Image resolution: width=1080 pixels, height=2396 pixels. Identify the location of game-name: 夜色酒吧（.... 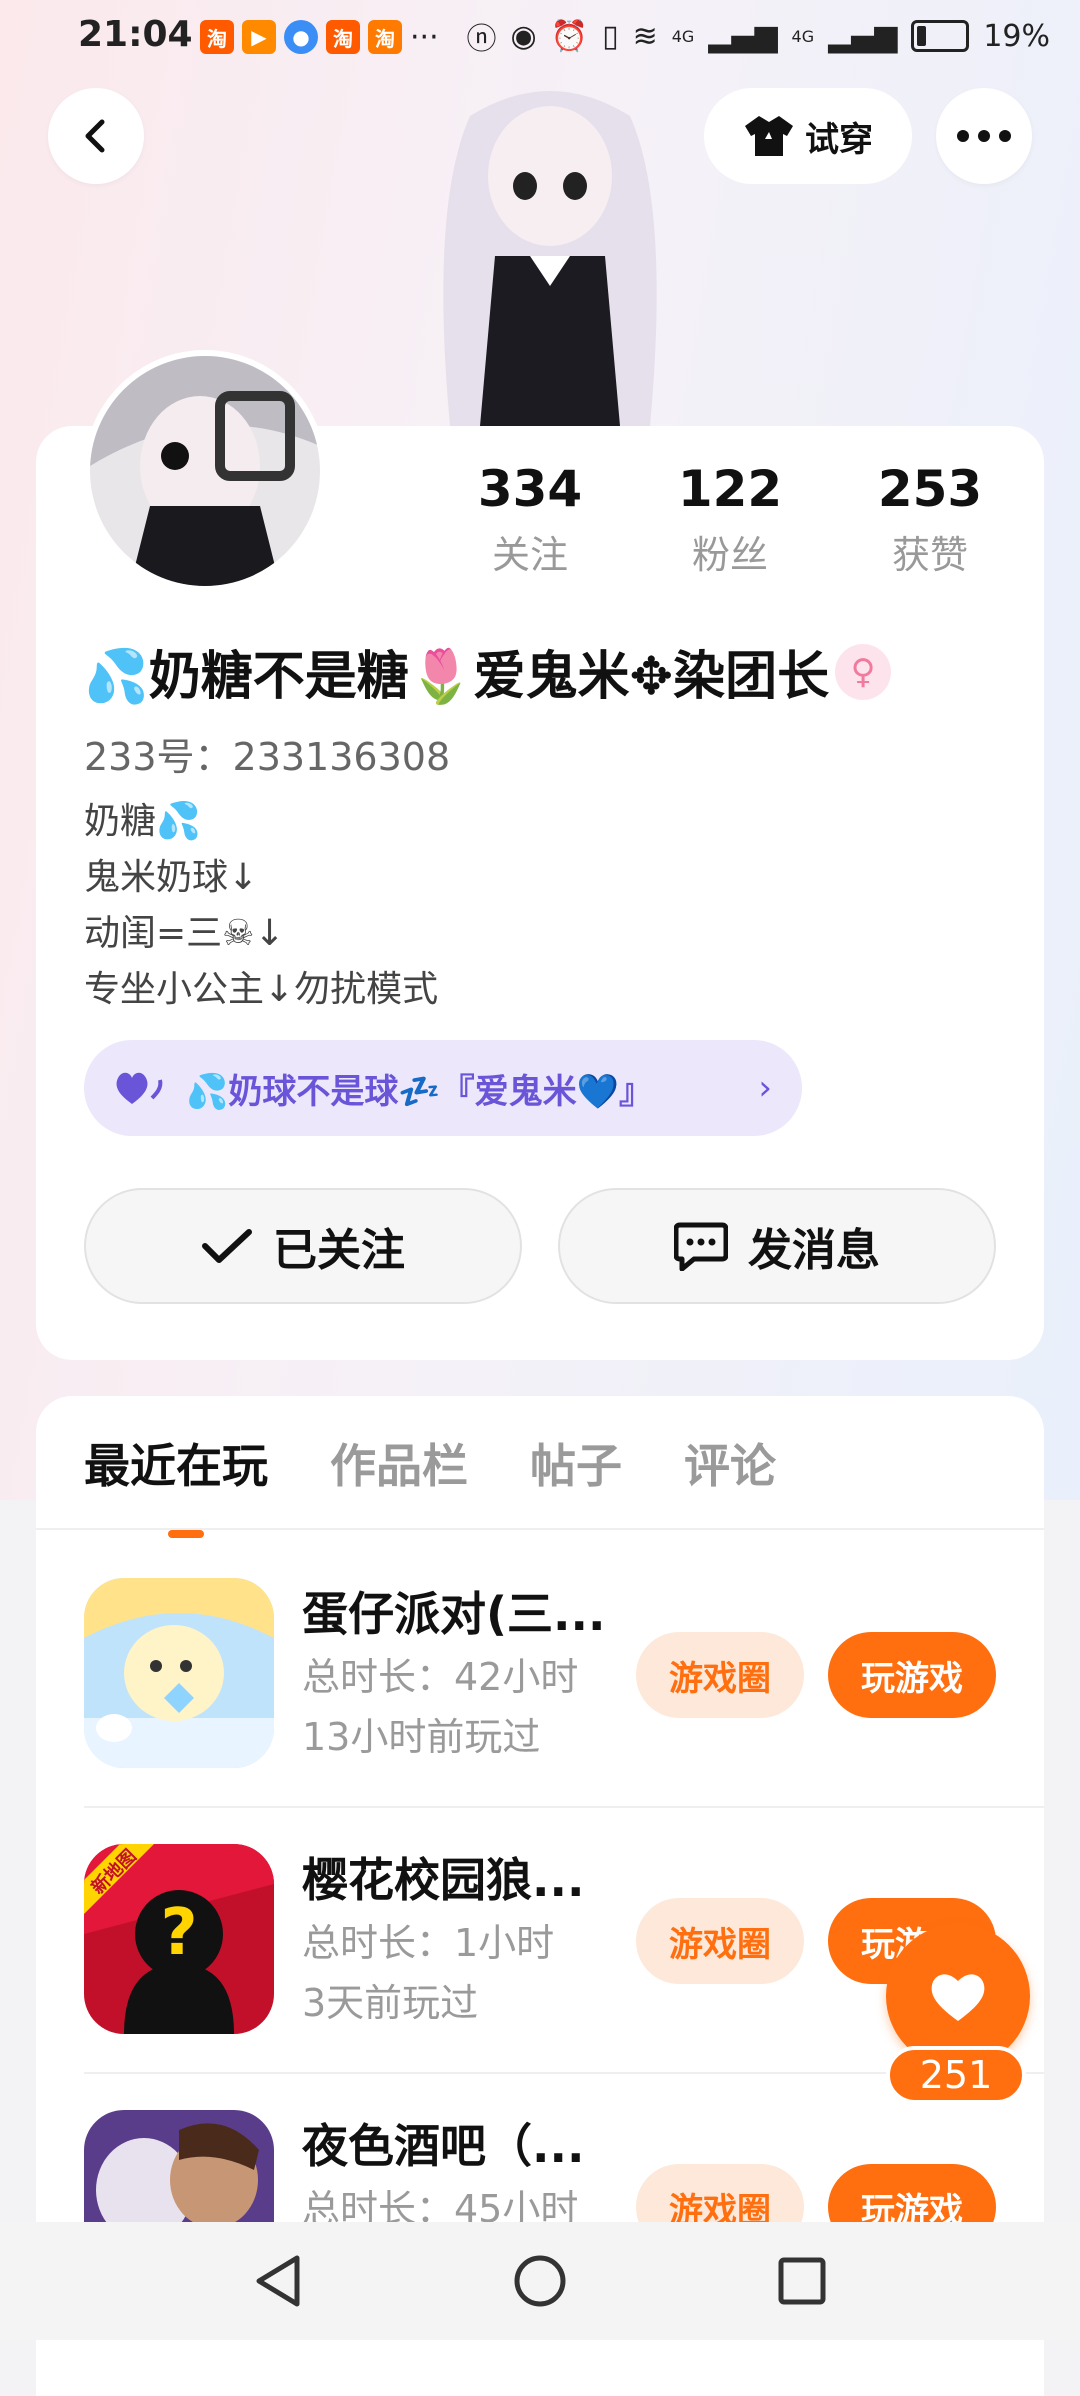
(443, 2146).